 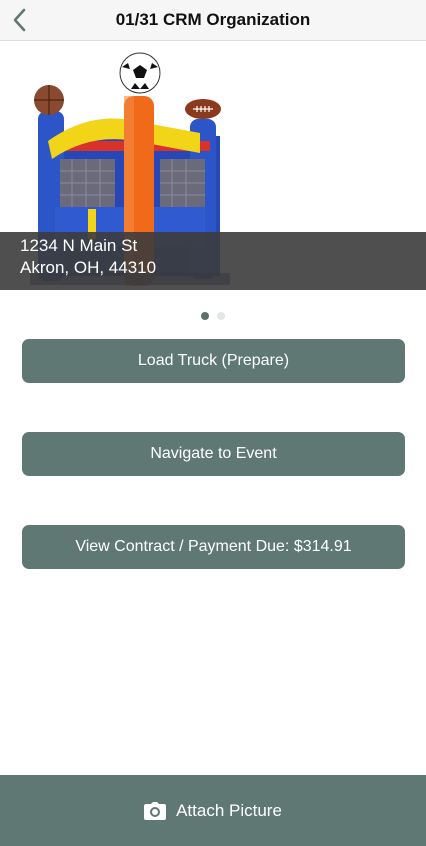 I want to click on back-button, so click(x=20, y=20).